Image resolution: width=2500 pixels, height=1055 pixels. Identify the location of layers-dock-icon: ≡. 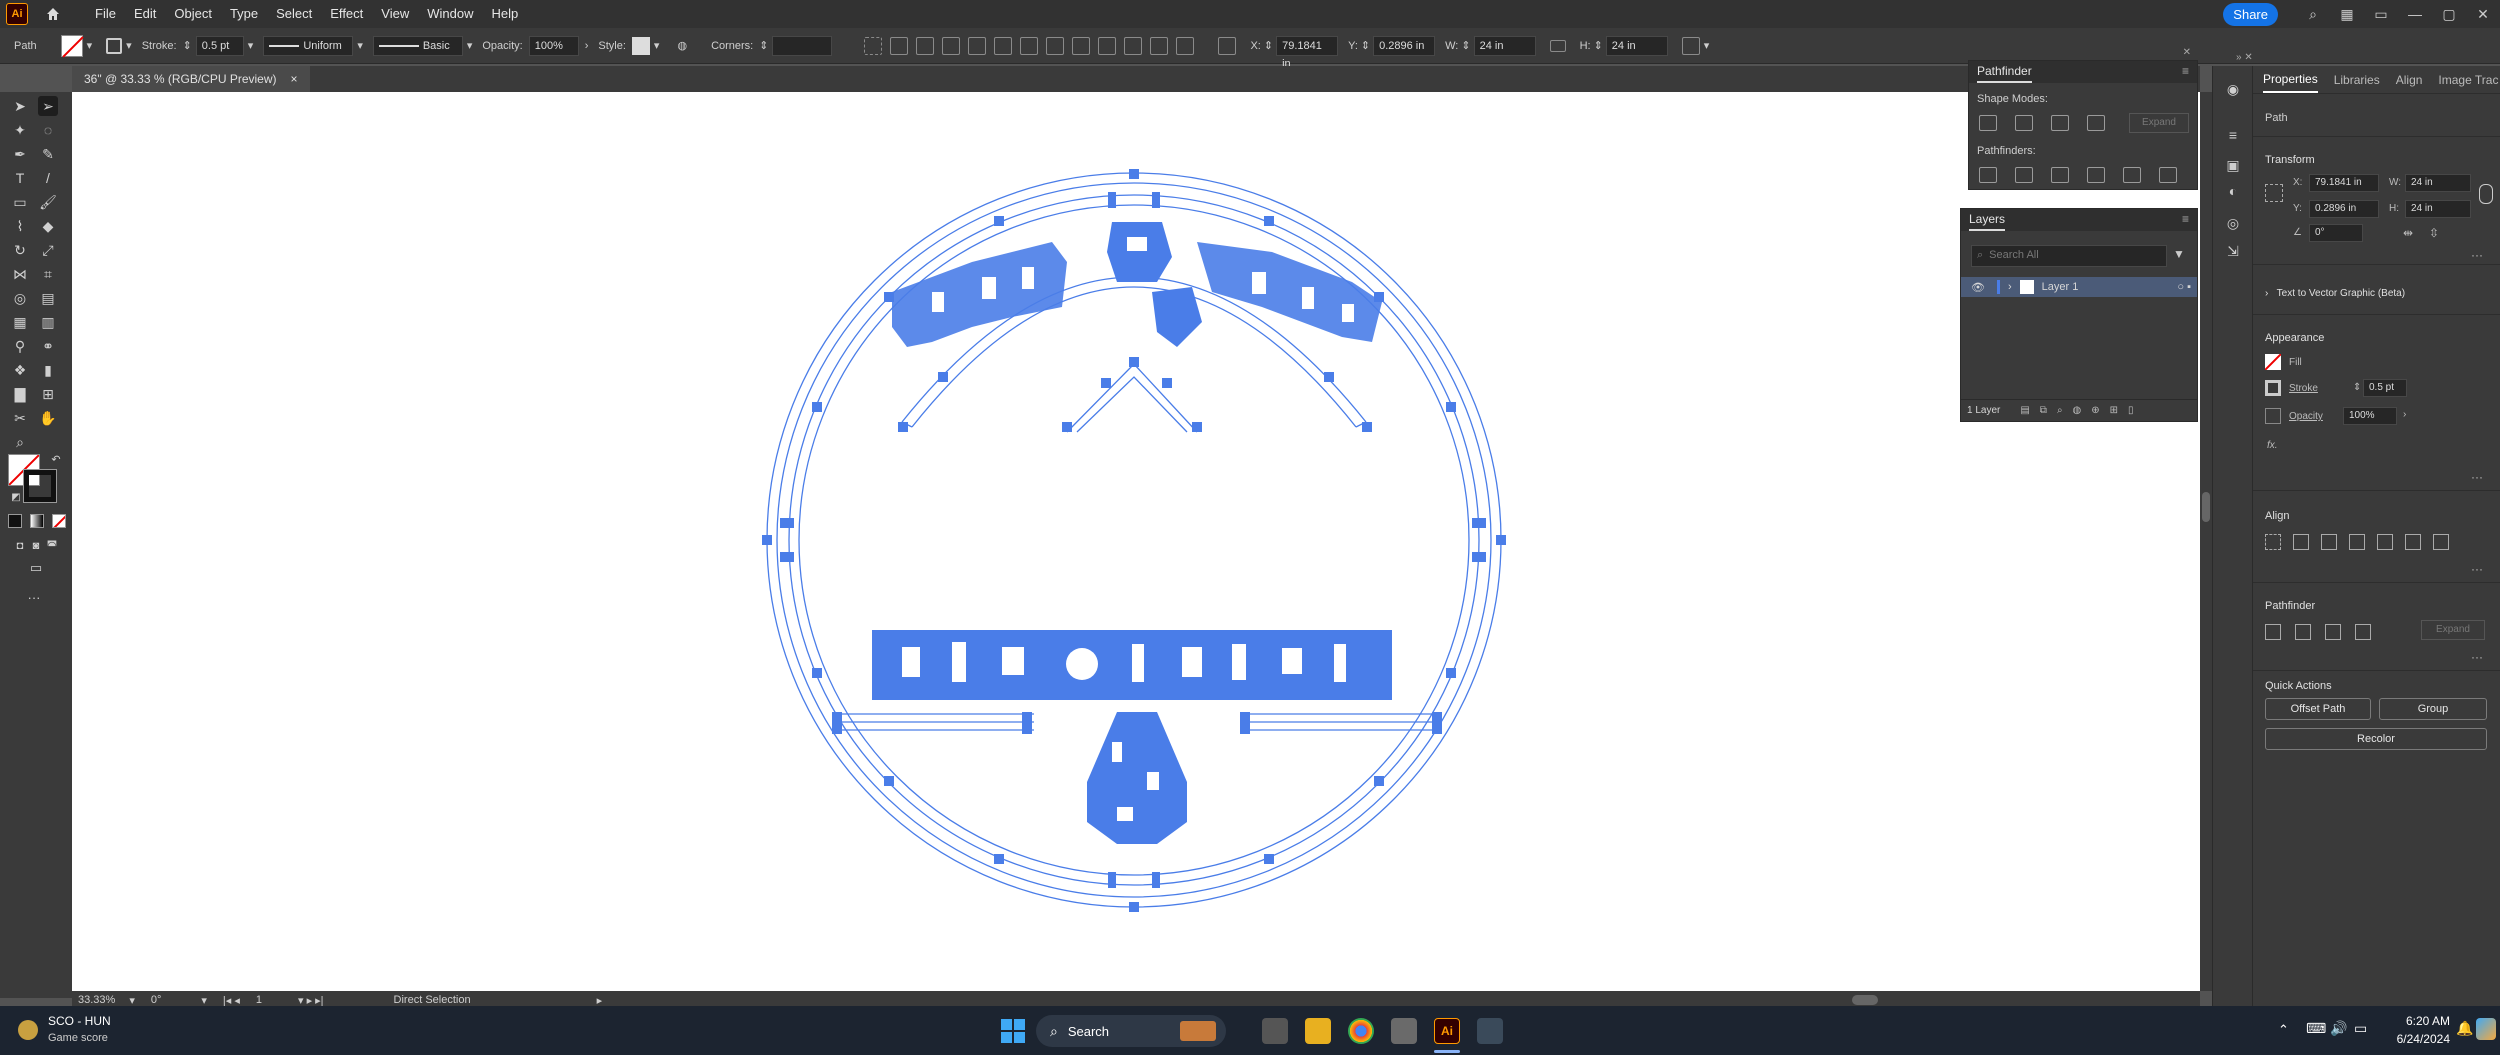
(2233, 135).